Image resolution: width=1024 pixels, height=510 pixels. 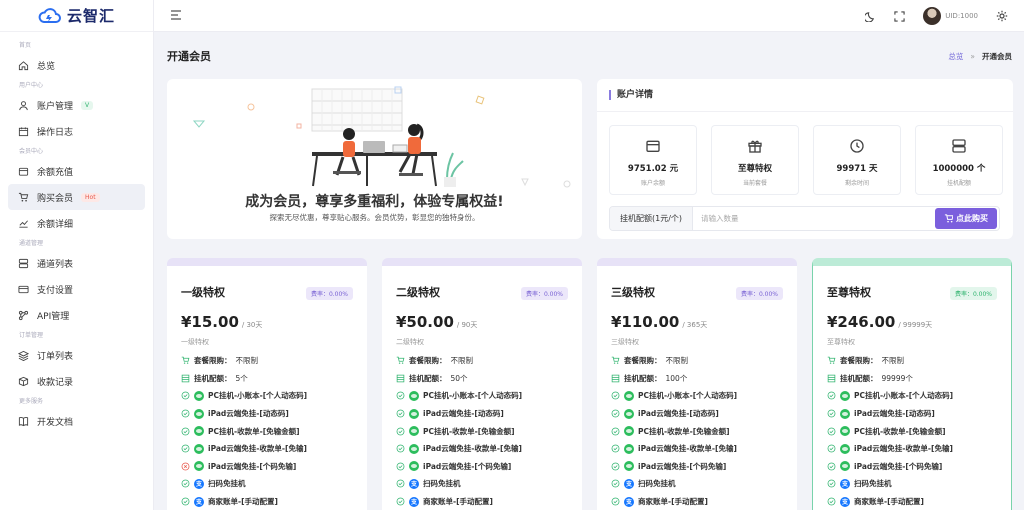 What do you see at coordinates (76, 65) in the screenshot?
I see `sidebar-item: 总览` at bounding box center [76, 65].